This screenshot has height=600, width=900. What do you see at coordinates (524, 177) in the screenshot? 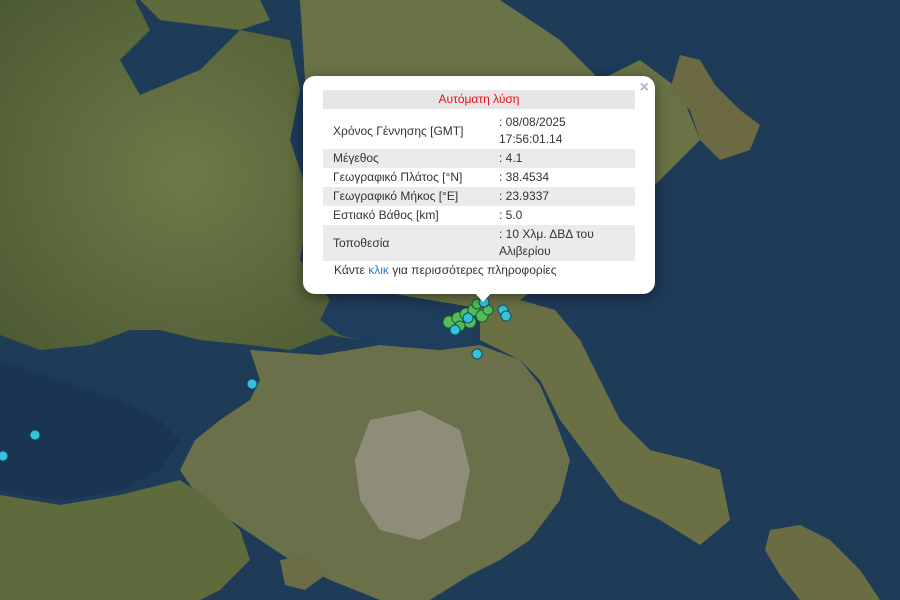
I see `latitude-value: : 38.4534` at bounding box center [524, 177].